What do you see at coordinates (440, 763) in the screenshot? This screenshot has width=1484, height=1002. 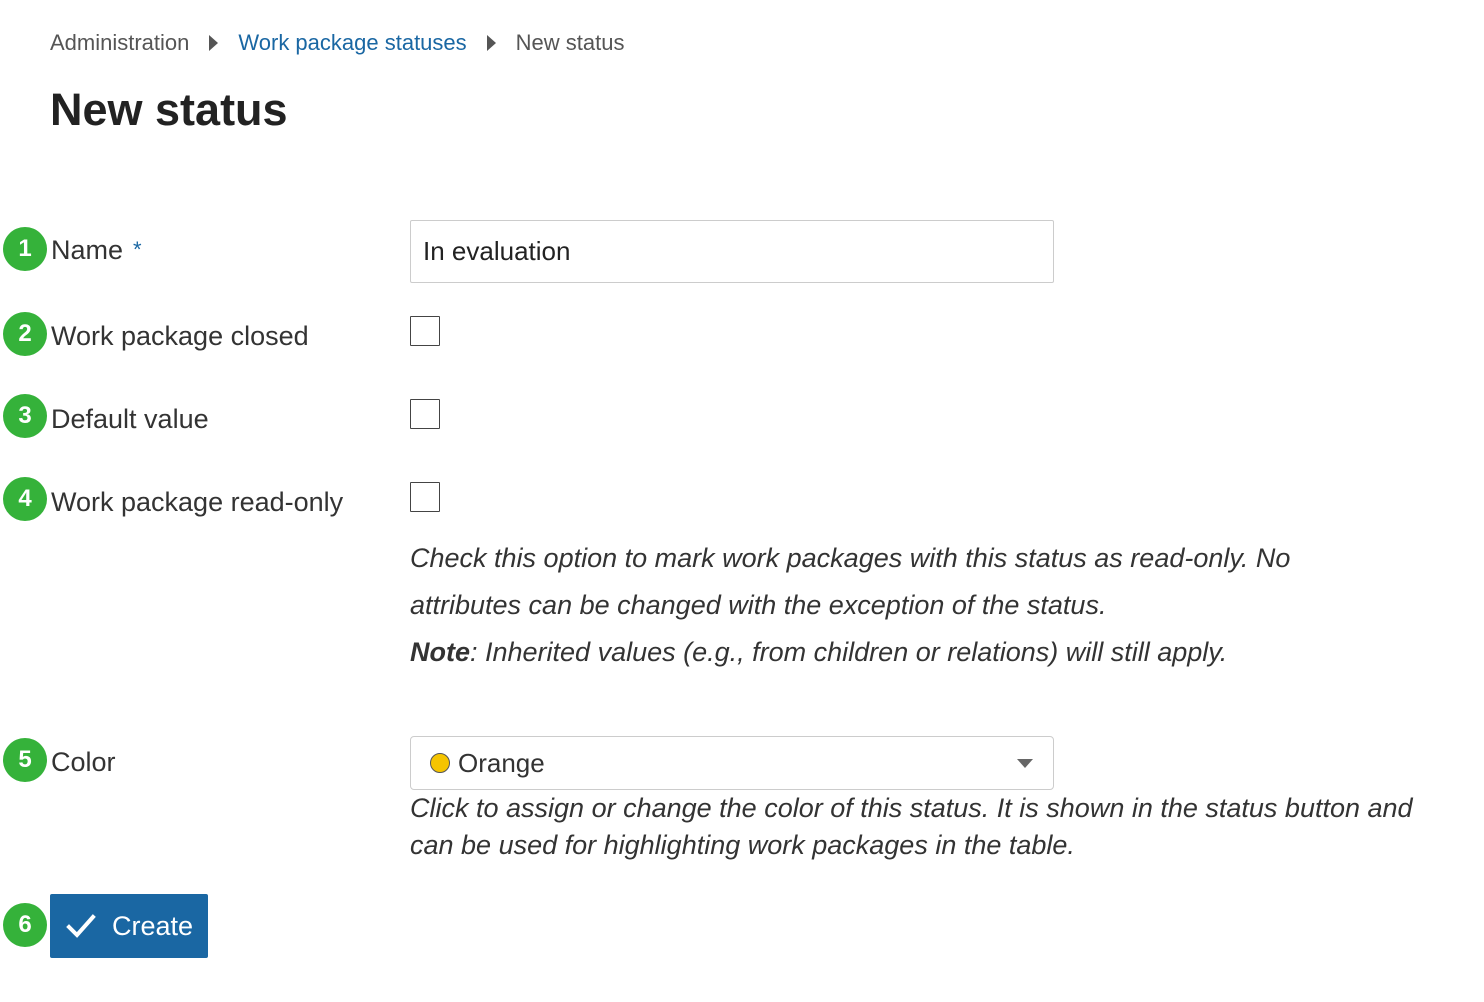 I see `color-swatch-icon` at bounding box center [440, 763].